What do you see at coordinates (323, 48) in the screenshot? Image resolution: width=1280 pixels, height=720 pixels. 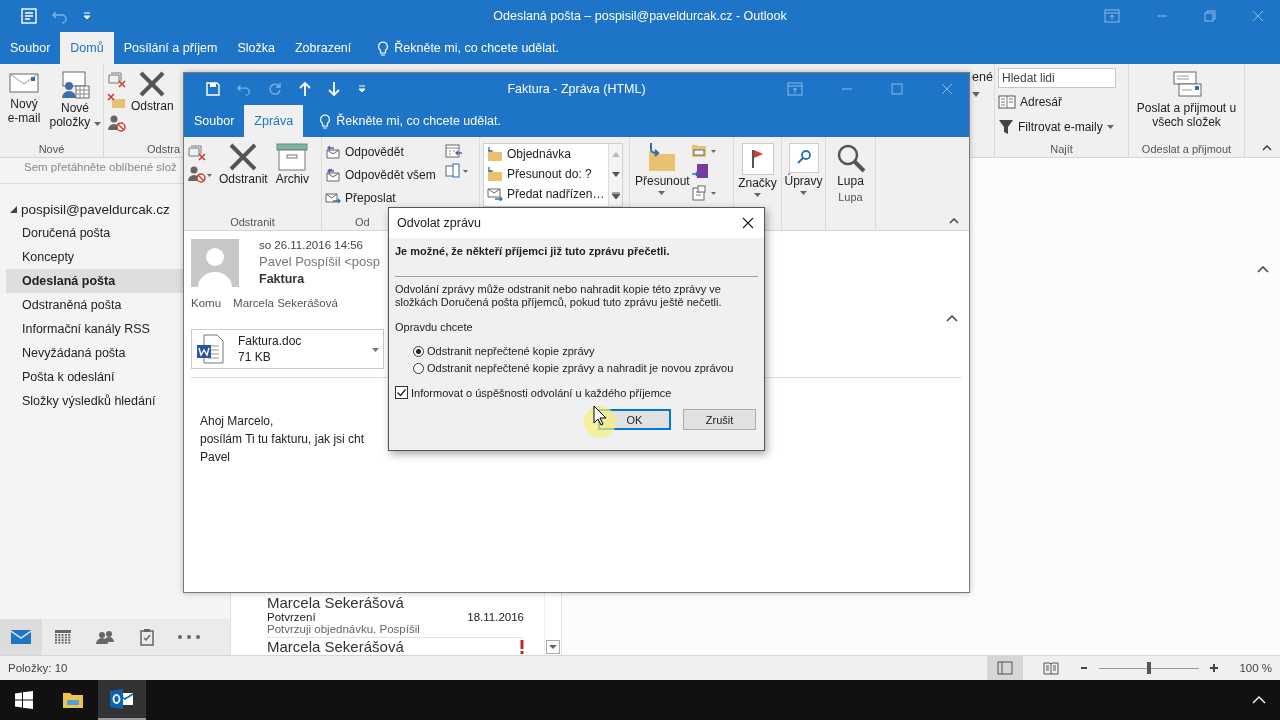 I see `ribbon-tab: Zobrazení` at bounding box center [323, 48].